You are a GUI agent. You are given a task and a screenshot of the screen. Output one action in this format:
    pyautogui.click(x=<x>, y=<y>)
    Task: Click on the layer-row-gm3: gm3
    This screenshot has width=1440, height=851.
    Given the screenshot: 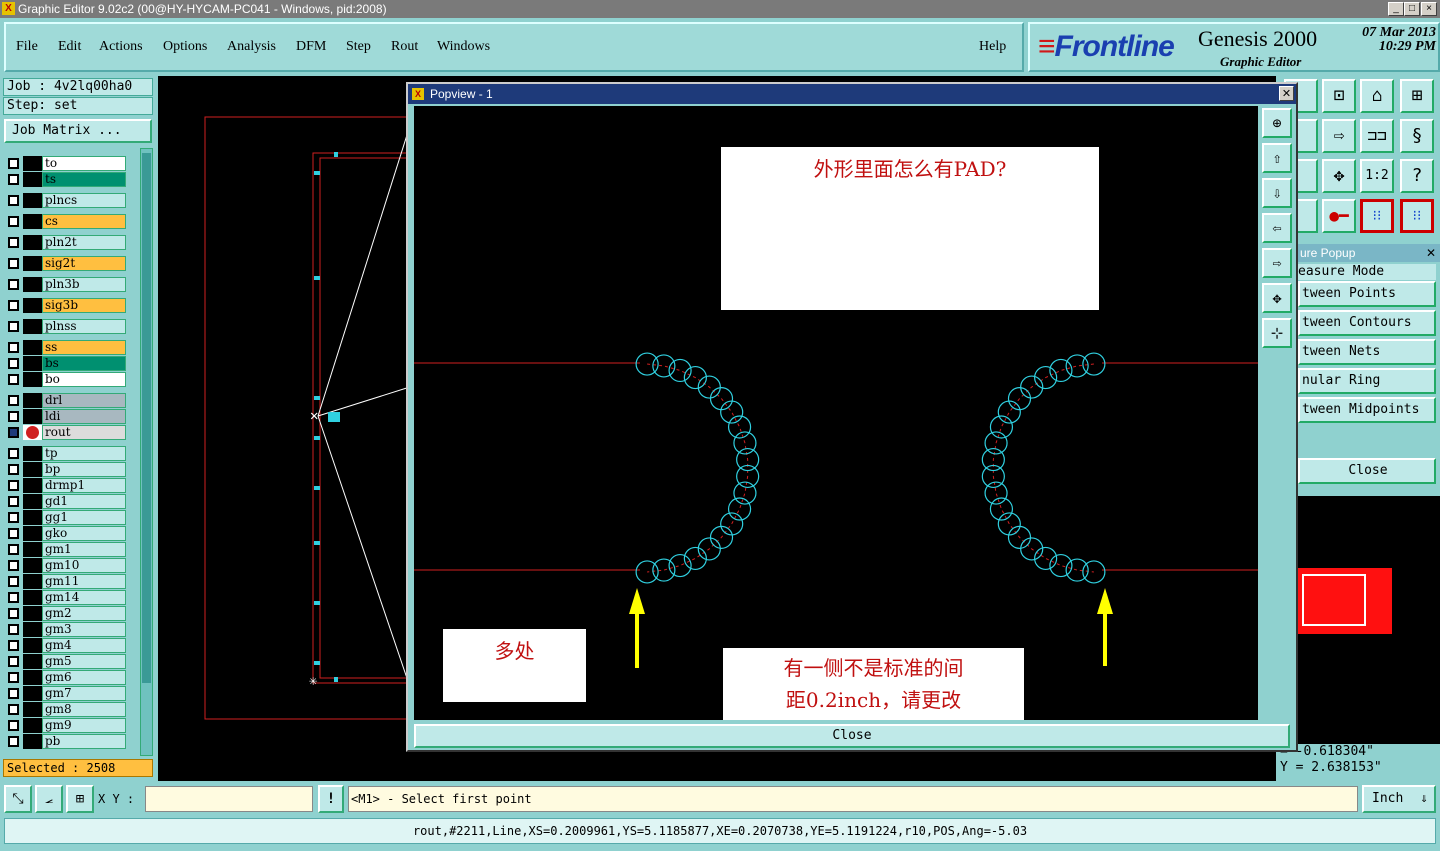 What is the action you would take?
    pyautogui.click(x=66, y=629)
    